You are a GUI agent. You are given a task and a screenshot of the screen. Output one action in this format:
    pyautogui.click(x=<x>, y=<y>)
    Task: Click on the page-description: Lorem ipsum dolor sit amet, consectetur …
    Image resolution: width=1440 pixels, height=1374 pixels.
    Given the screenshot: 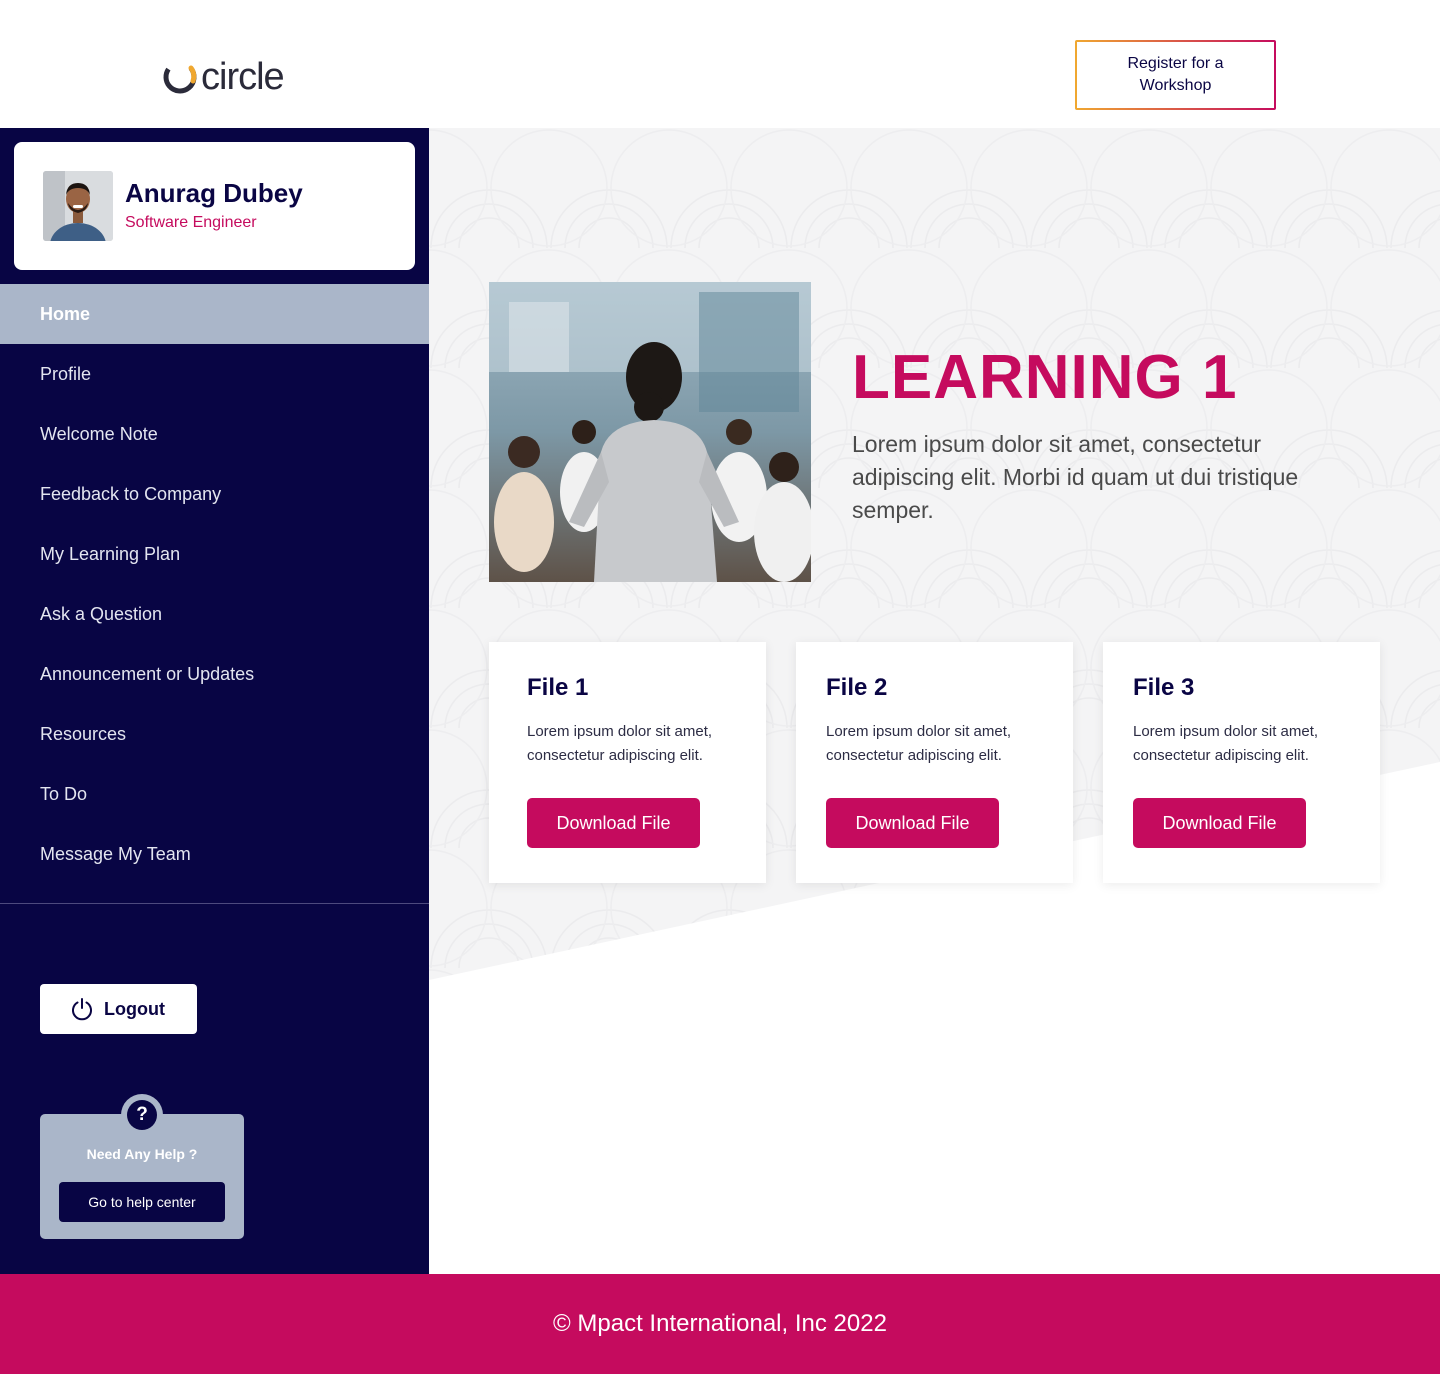 What is the action you would take?
    pyautogui.click(x=1075, y=477)
    